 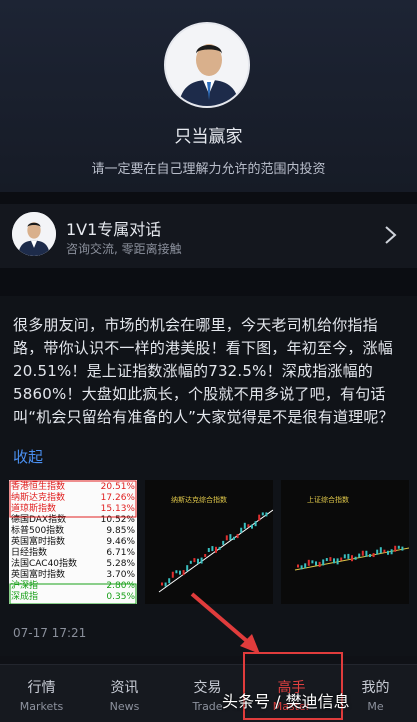 I want to click on candlestick-chart: 上证综合指数, so click(x=351, y=533).